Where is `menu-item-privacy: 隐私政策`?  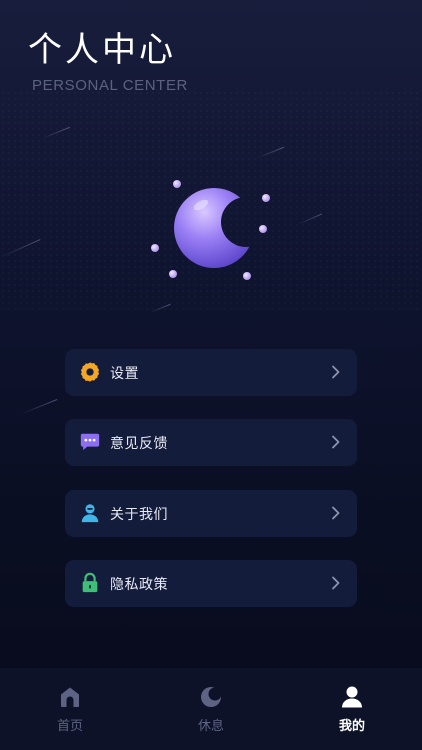
menu-item-privacy: 隐私政策 is located at coordinates (211, 583).